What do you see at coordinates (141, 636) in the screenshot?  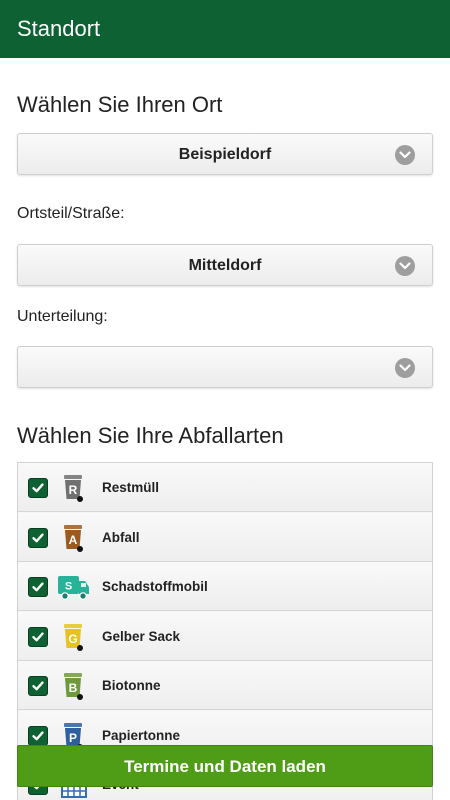 I see `waste-type-label: Gelber Sack` at bounding box center [141, 636].